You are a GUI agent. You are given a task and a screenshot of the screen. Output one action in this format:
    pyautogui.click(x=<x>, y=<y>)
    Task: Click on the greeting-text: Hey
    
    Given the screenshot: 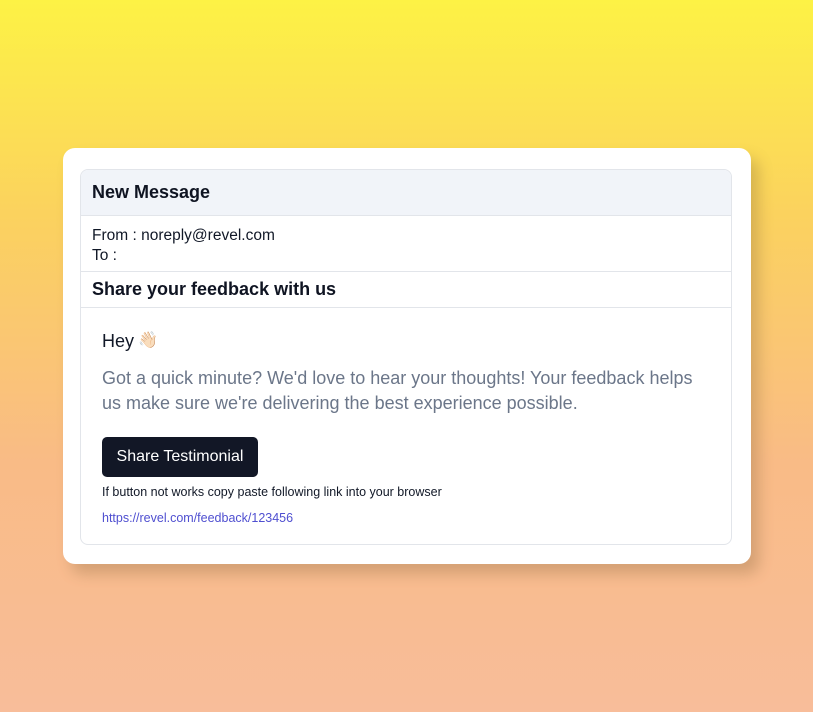 What is the action you would take?
    pyautogui.click(x=118, y=340)
    